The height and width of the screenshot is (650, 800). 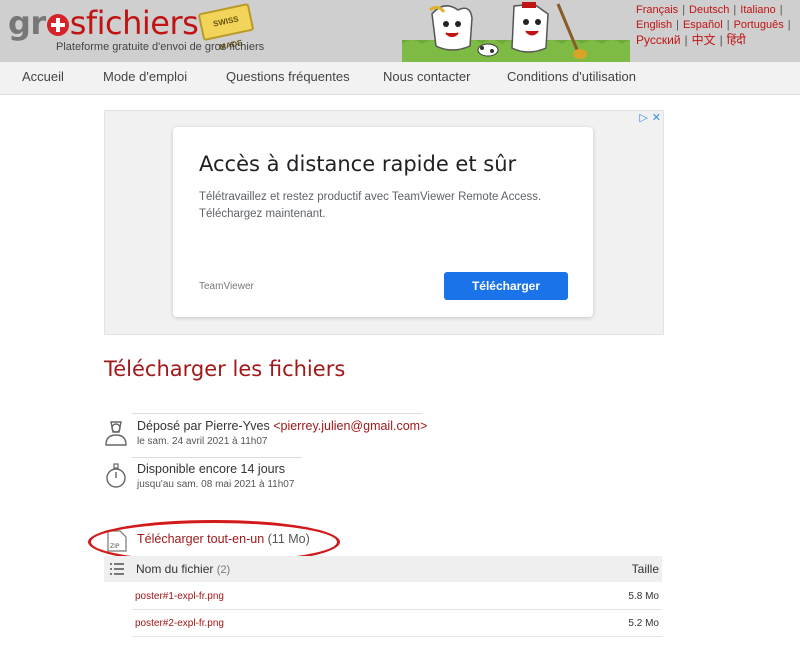 I want to click on language-row-1: Français | Deutsch | Italiano |, so click(x=709, y=10).